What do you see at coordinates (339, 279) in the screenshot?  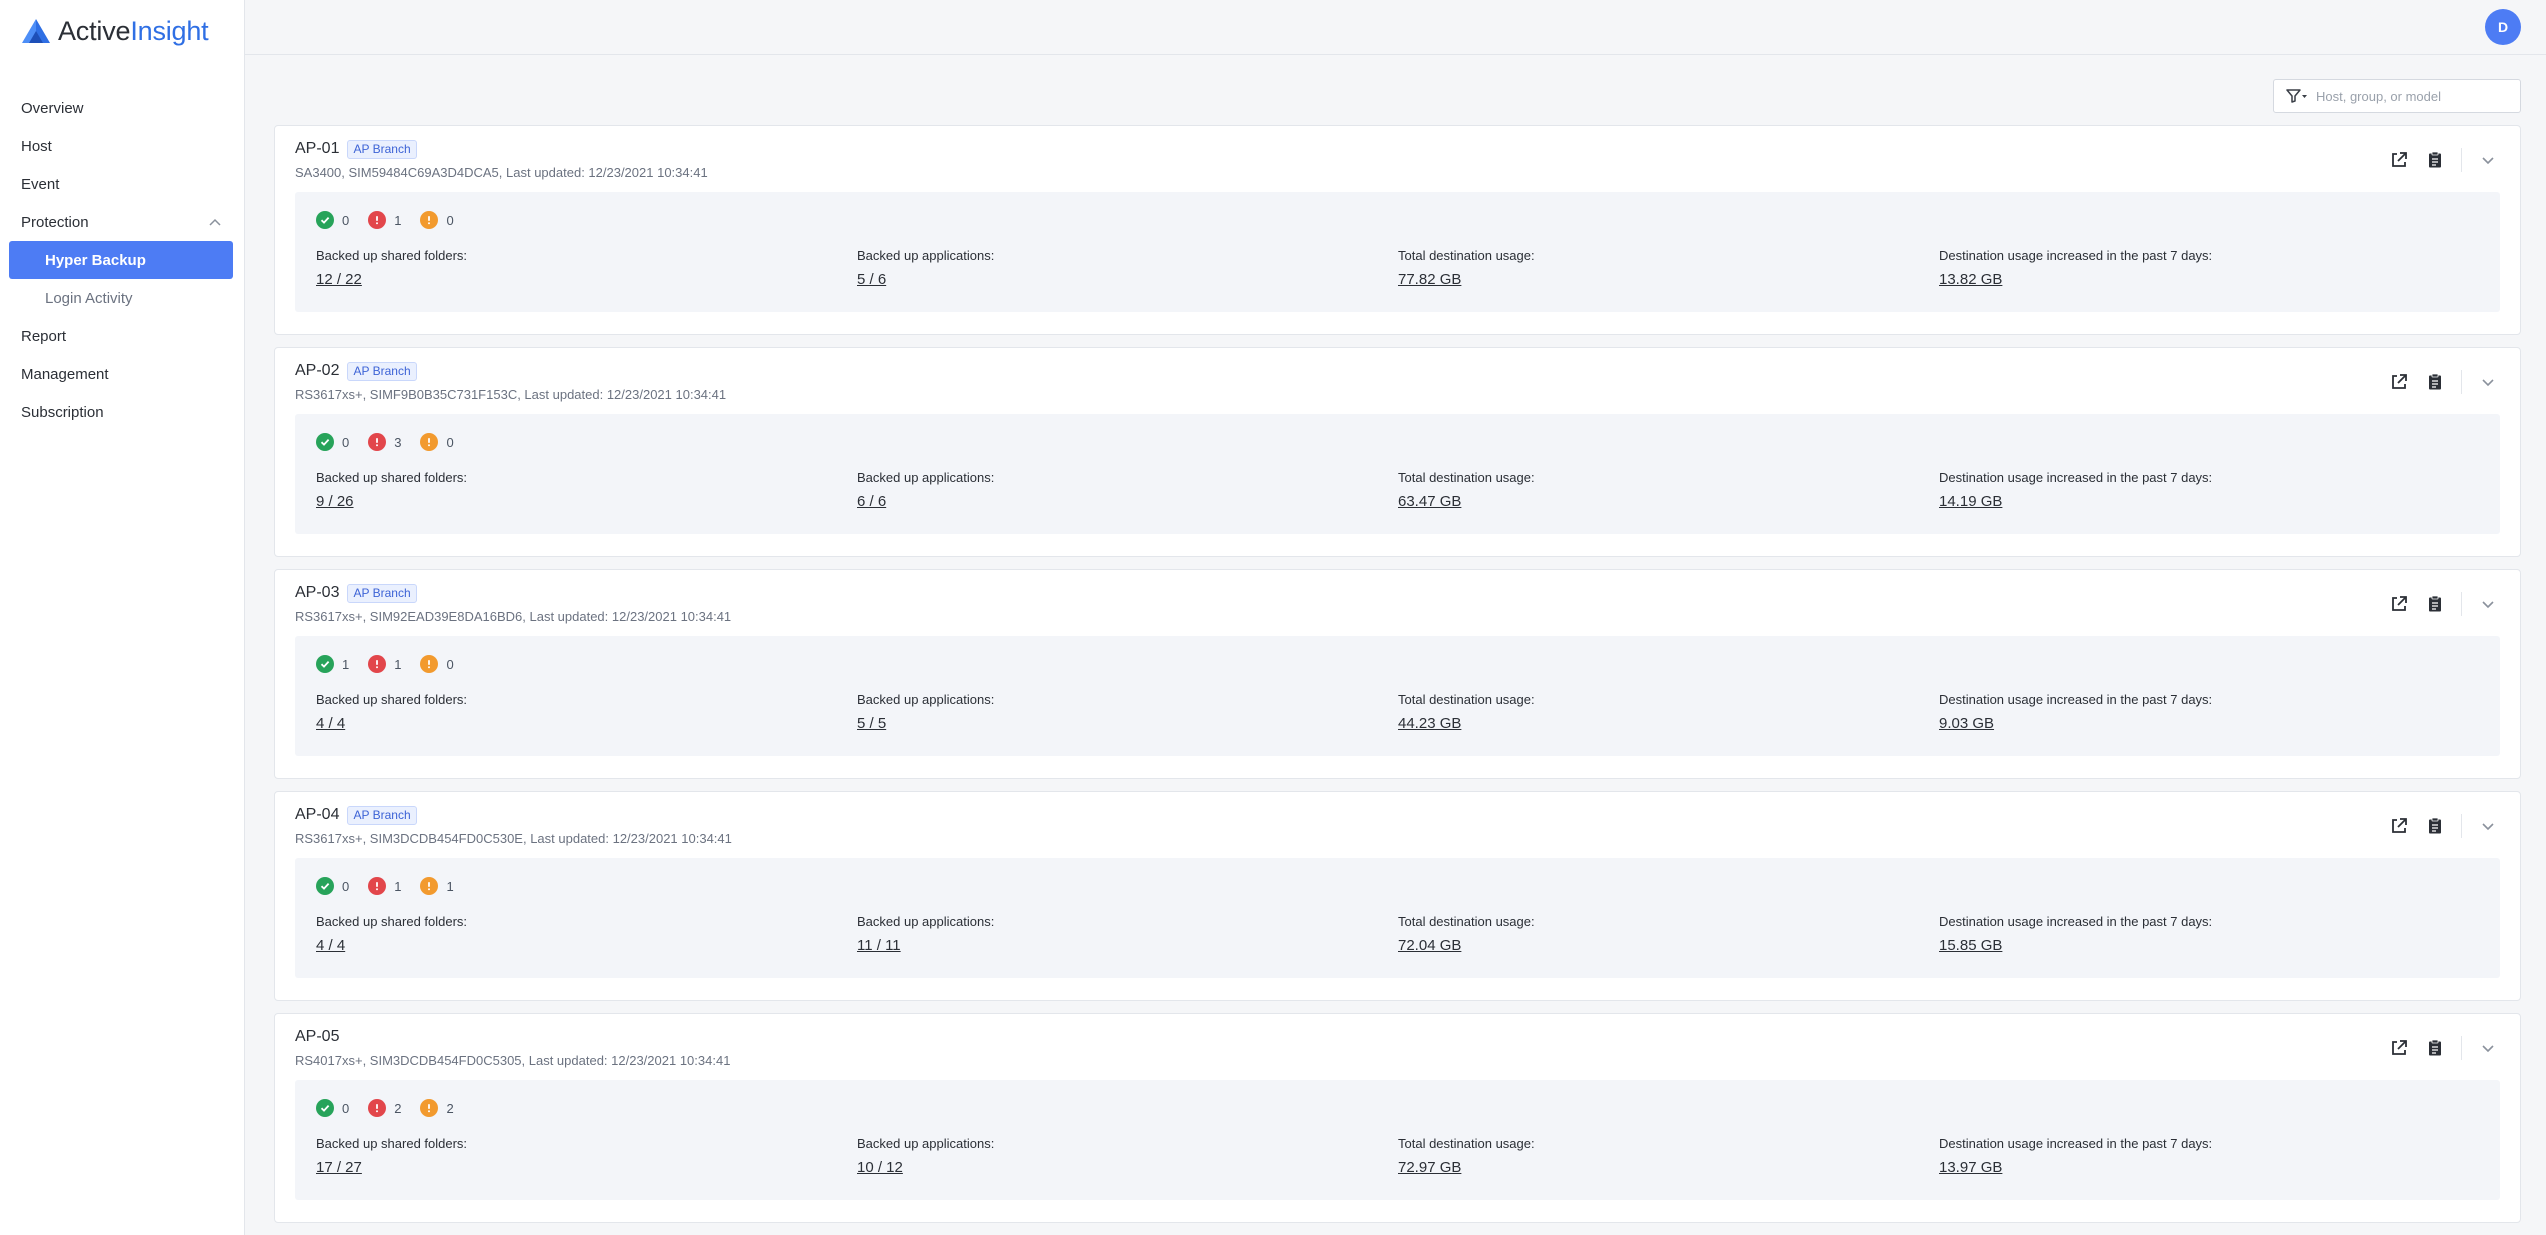 I see `folders-value: 12 / 22` at bounding box center [339, 279].